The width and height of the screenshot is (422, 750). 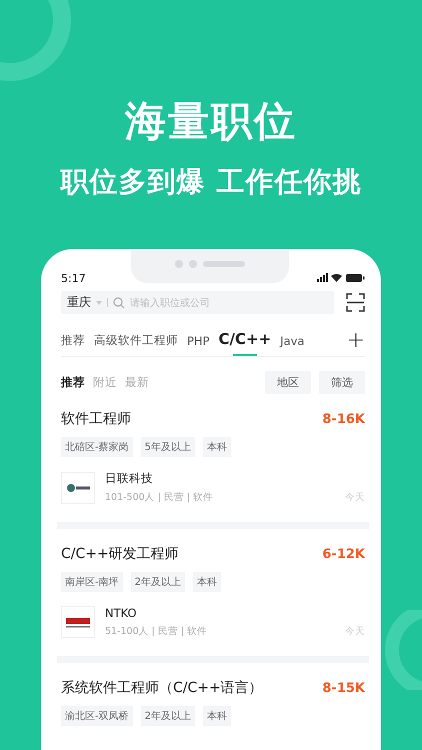 I want to click on status-time: 5:17, so click(x=73, y=278).